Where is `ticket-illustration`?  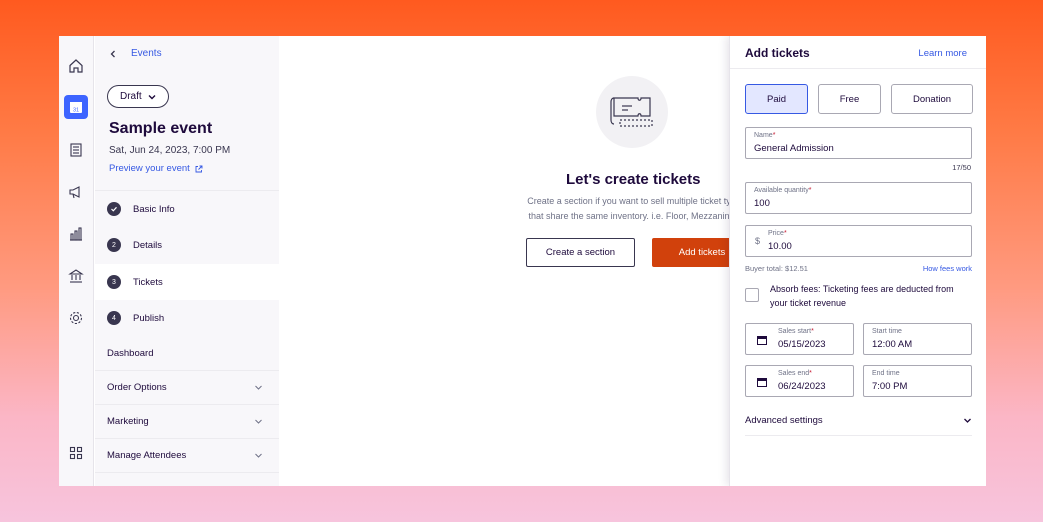 ticket-illustration is located at coordinates (632, 112).